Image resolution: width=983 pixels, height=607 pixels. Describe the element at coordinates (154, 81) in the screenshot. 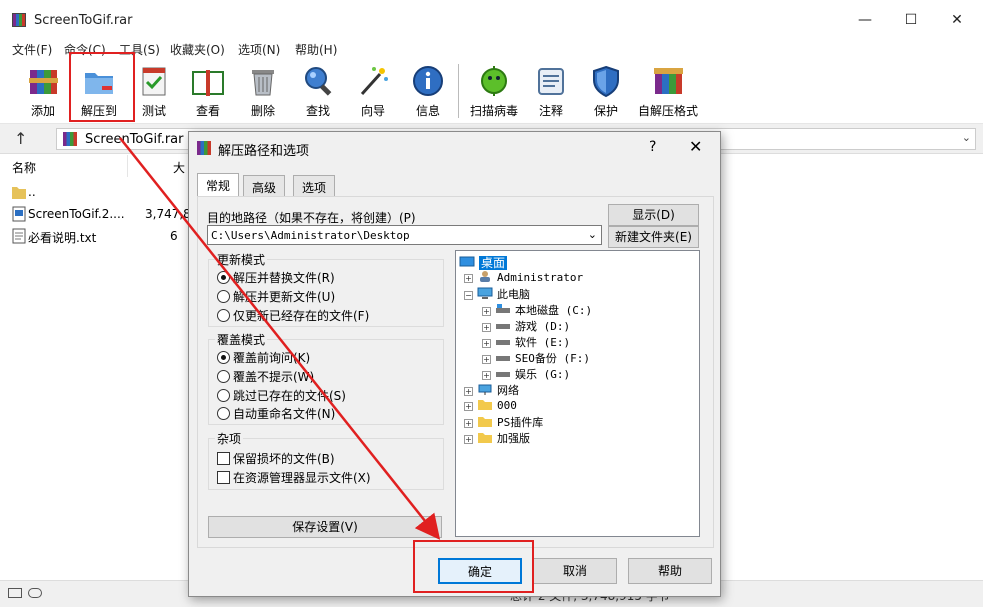

I see `test-icon` at that location.